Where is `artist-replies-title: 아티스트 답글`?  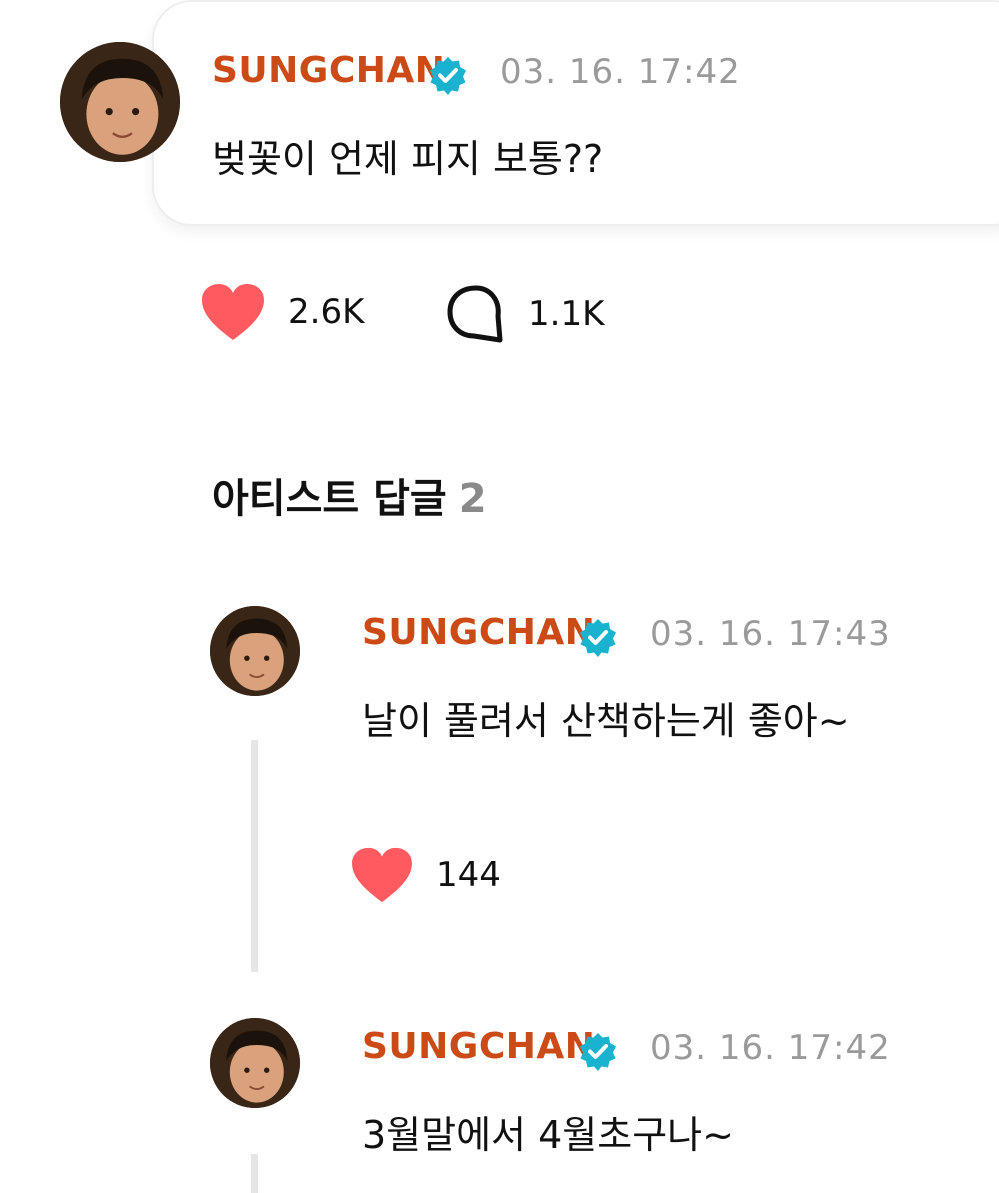 artist-replies-title: 아티스트 답글 is located at coordinates (329, 499).